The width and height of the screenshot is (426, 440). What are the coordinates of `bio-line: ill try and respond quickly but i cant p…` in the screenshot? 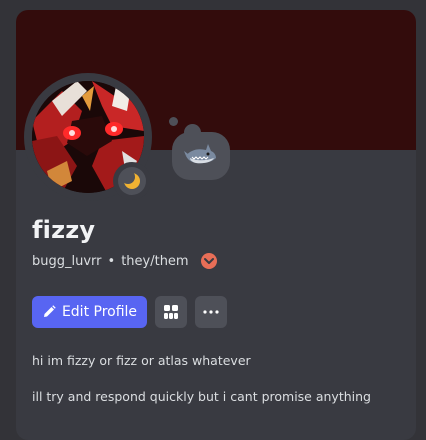 It's located at (201, 396).